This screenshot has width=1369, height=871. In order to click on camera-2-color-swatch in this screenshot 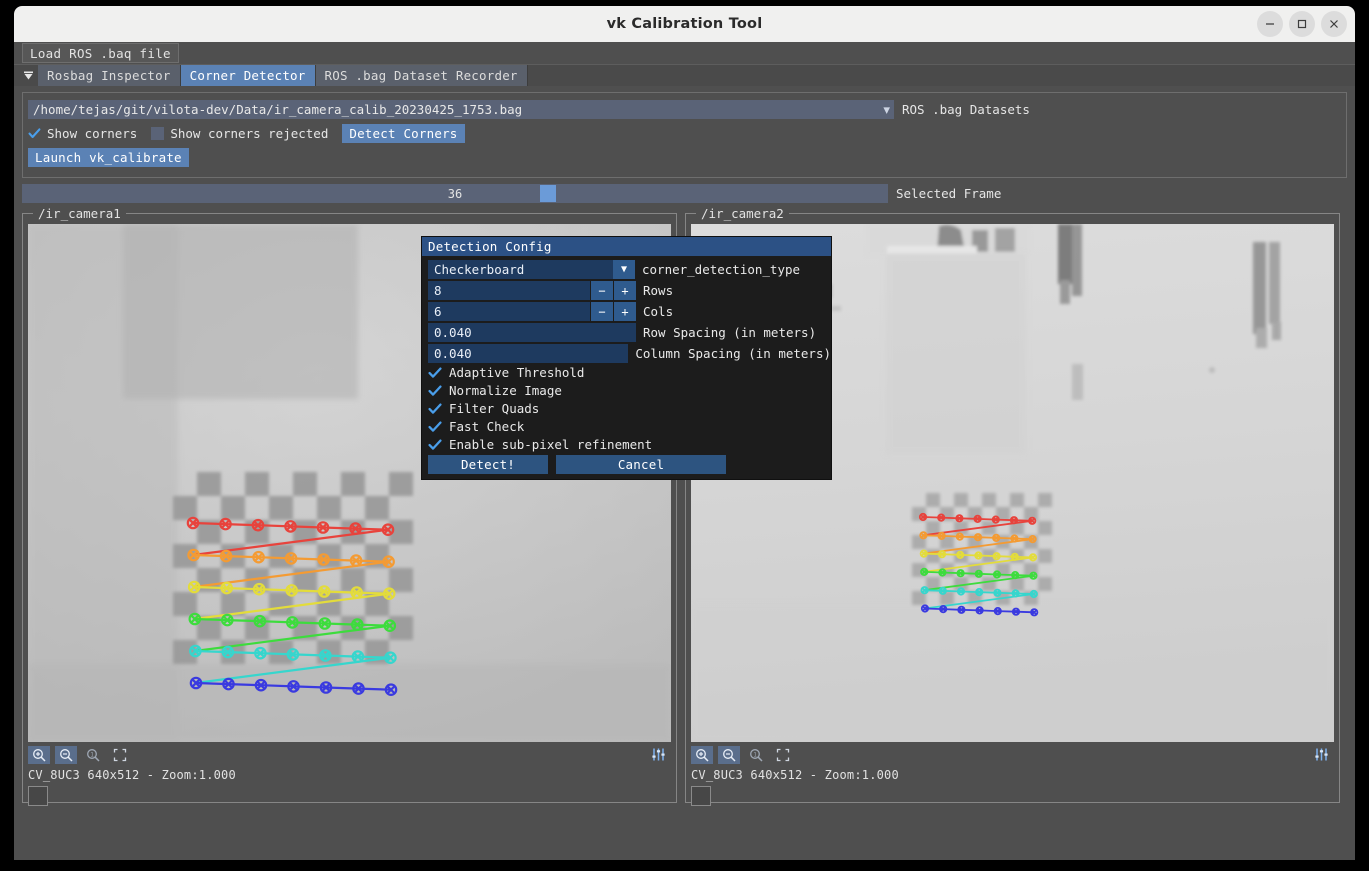, I will do `click(701, 796)`.